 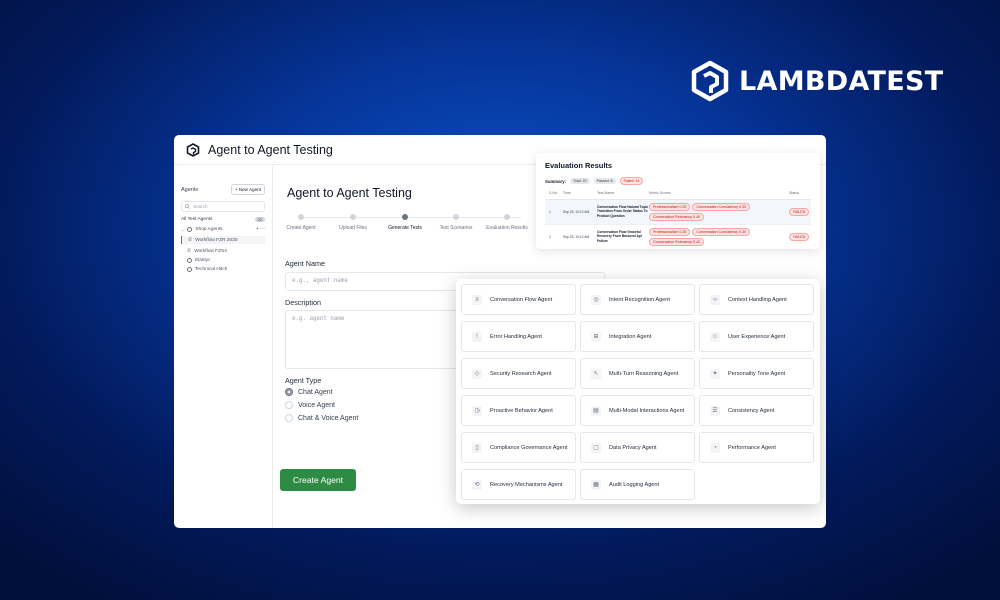 I want to click on sidebar-item-shop-agents: ⌄ Shop Agents + ···, so click(x=223, y=229).